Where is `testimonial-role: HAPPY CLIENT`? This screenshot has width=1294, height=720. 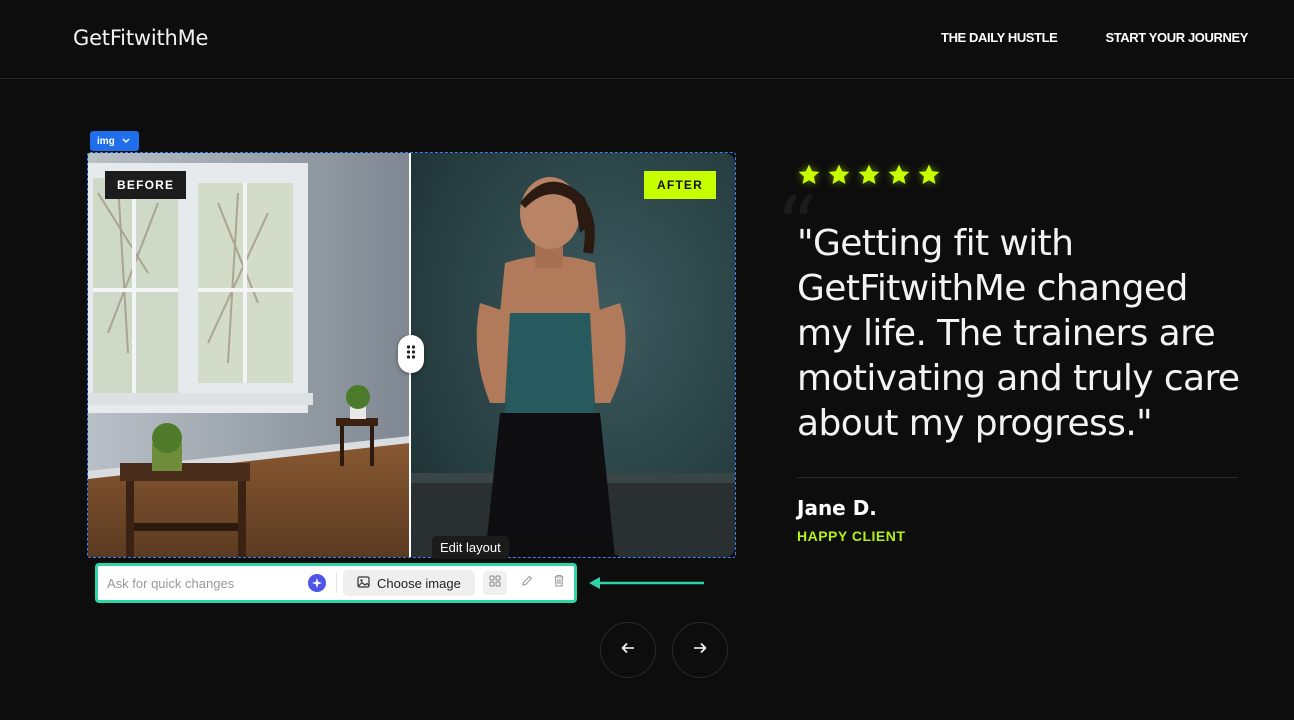
testimonial-role: HAPPY CLIENT is located at coordinates (851, 536).